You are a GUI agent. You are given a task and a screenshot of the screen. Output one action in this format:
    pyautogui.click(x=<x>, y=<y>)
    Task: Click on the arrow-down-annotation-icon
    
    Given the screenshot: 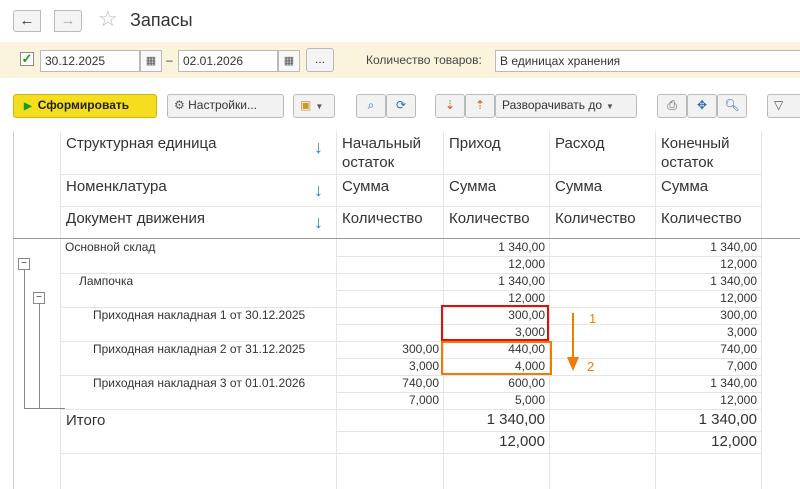 What is the action you would take?
    pyautogui.click(x=573, y=342)
    